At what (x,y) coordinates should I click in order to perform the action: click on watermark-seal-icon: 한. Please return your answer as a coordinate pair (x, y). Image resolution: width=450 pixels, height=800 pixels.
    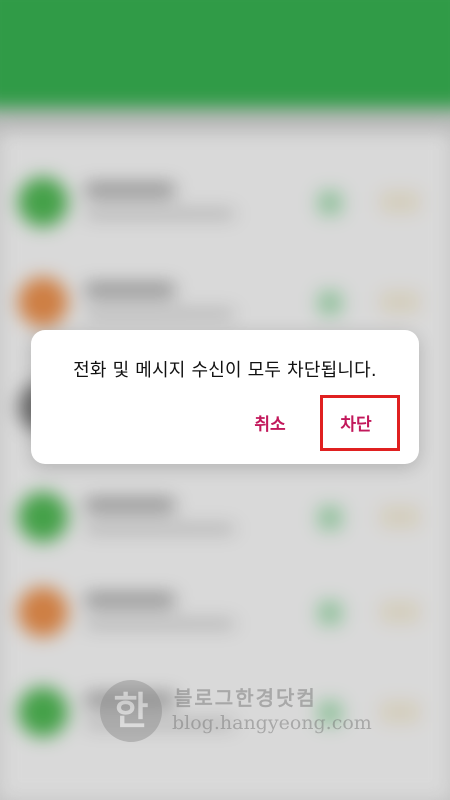
    Looking at the image, I should click on (131, 711).